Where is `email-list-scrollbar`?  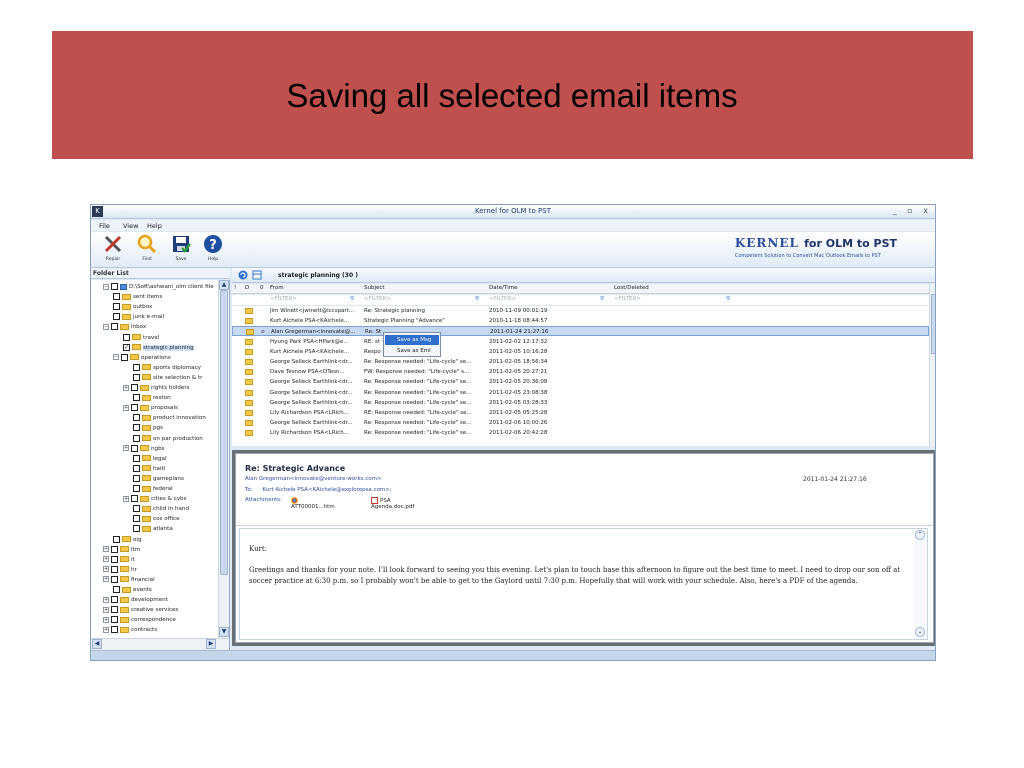 email-list-scrollbar is located at coordinates (932, 365).